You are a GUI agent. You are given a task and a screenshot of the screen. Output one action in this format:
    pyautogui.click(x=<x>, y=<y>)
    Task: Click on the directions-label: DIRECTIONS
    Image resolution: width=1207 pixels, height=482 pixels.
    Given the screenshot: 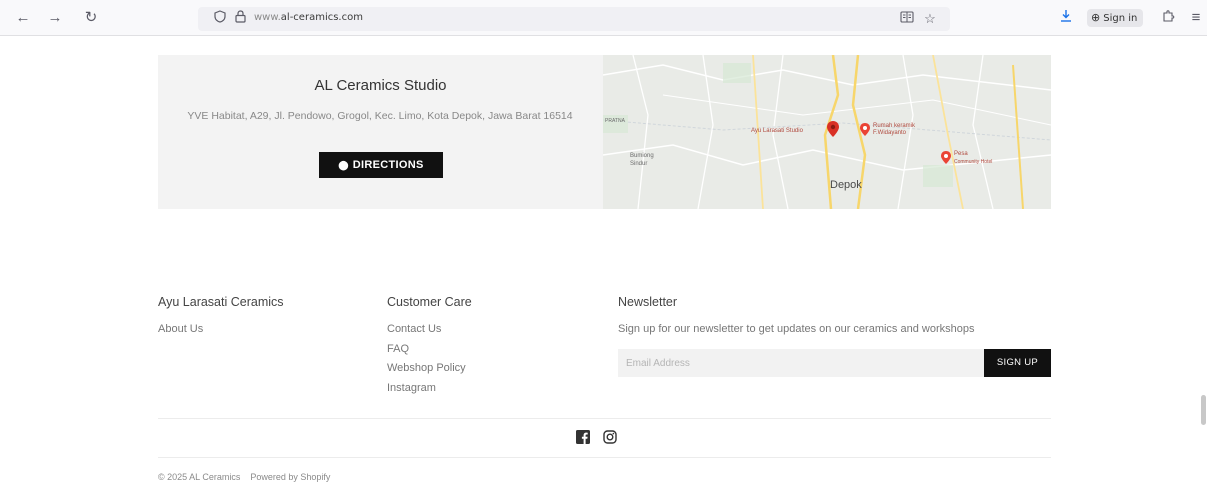 What is the action you would take?
    pyautogui.click(x=388, y=165)
    